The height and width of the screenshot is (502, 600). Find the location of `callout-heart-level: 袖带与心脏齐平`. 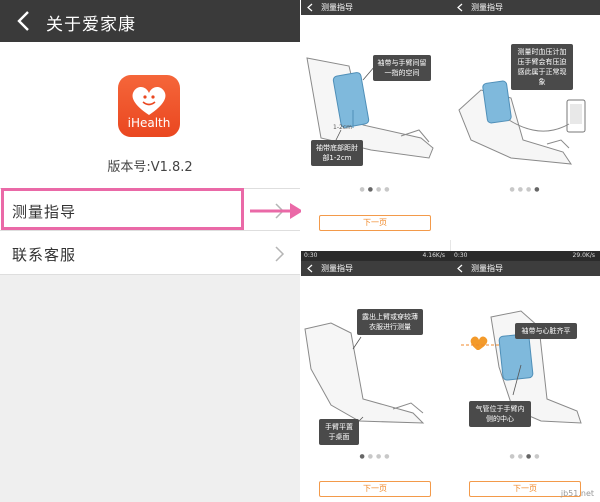

callout-heart-level: 袖带与心脏齐平 is located at coordinates (546, 331).